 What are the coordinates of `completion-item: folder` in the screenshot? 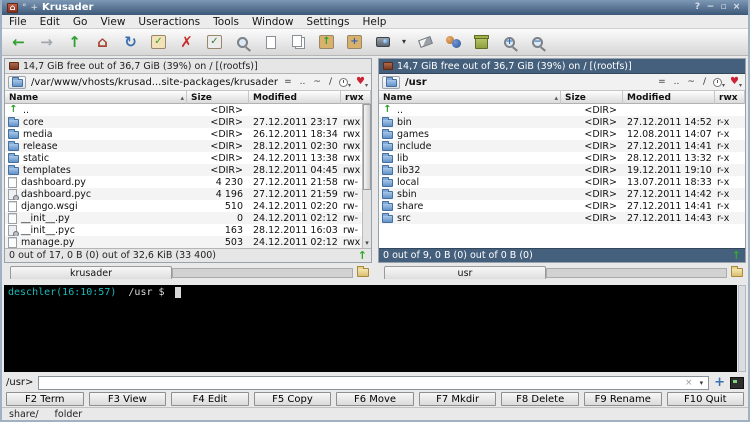 It's located at (69, 414).